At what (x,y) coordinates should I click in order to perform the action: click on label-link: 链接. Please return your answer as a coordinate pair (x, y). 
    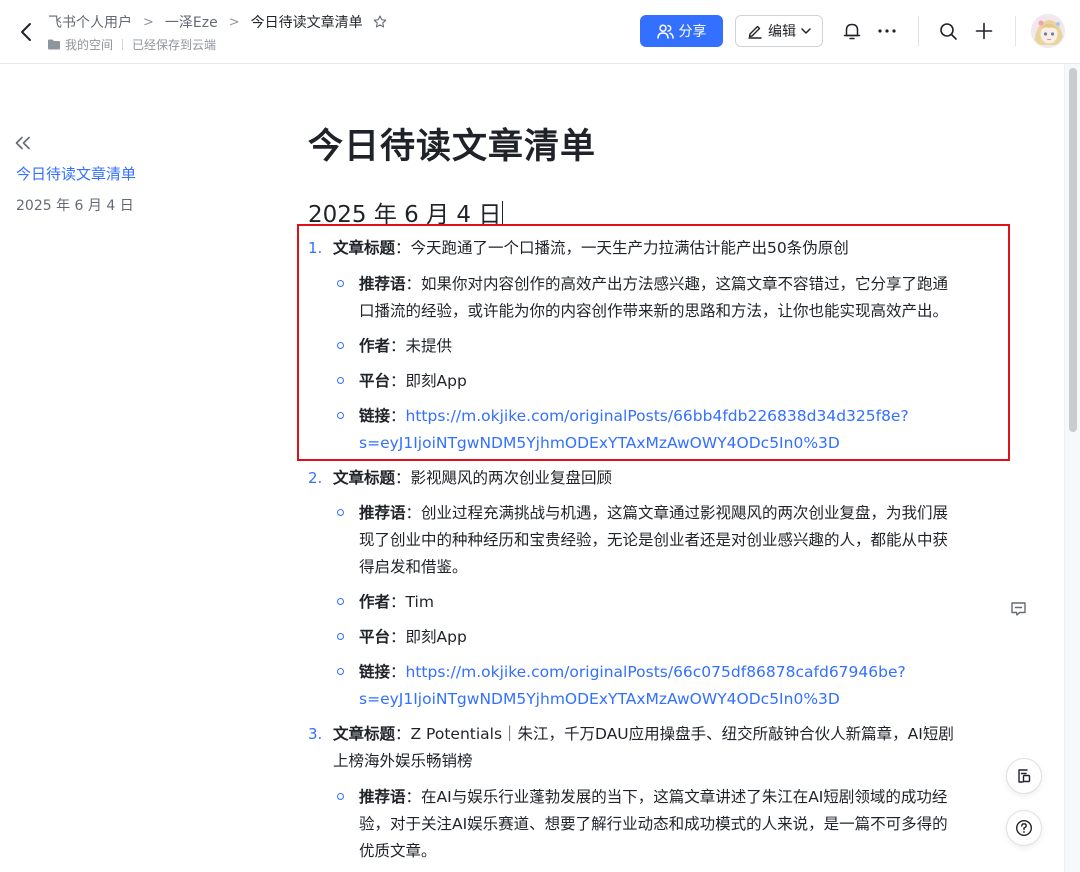
    Looking at the image, I should click on (375, 672).